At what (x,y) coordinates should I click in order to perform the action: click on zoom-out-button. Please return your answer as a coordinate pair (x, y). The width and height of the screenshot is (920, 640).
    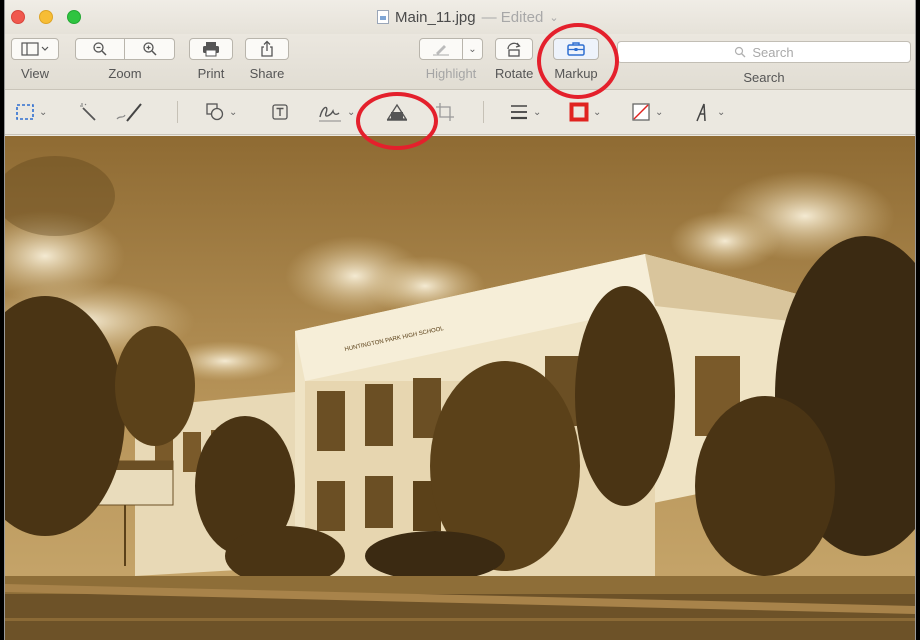
    Looking at the image, I should click on (100, 49).